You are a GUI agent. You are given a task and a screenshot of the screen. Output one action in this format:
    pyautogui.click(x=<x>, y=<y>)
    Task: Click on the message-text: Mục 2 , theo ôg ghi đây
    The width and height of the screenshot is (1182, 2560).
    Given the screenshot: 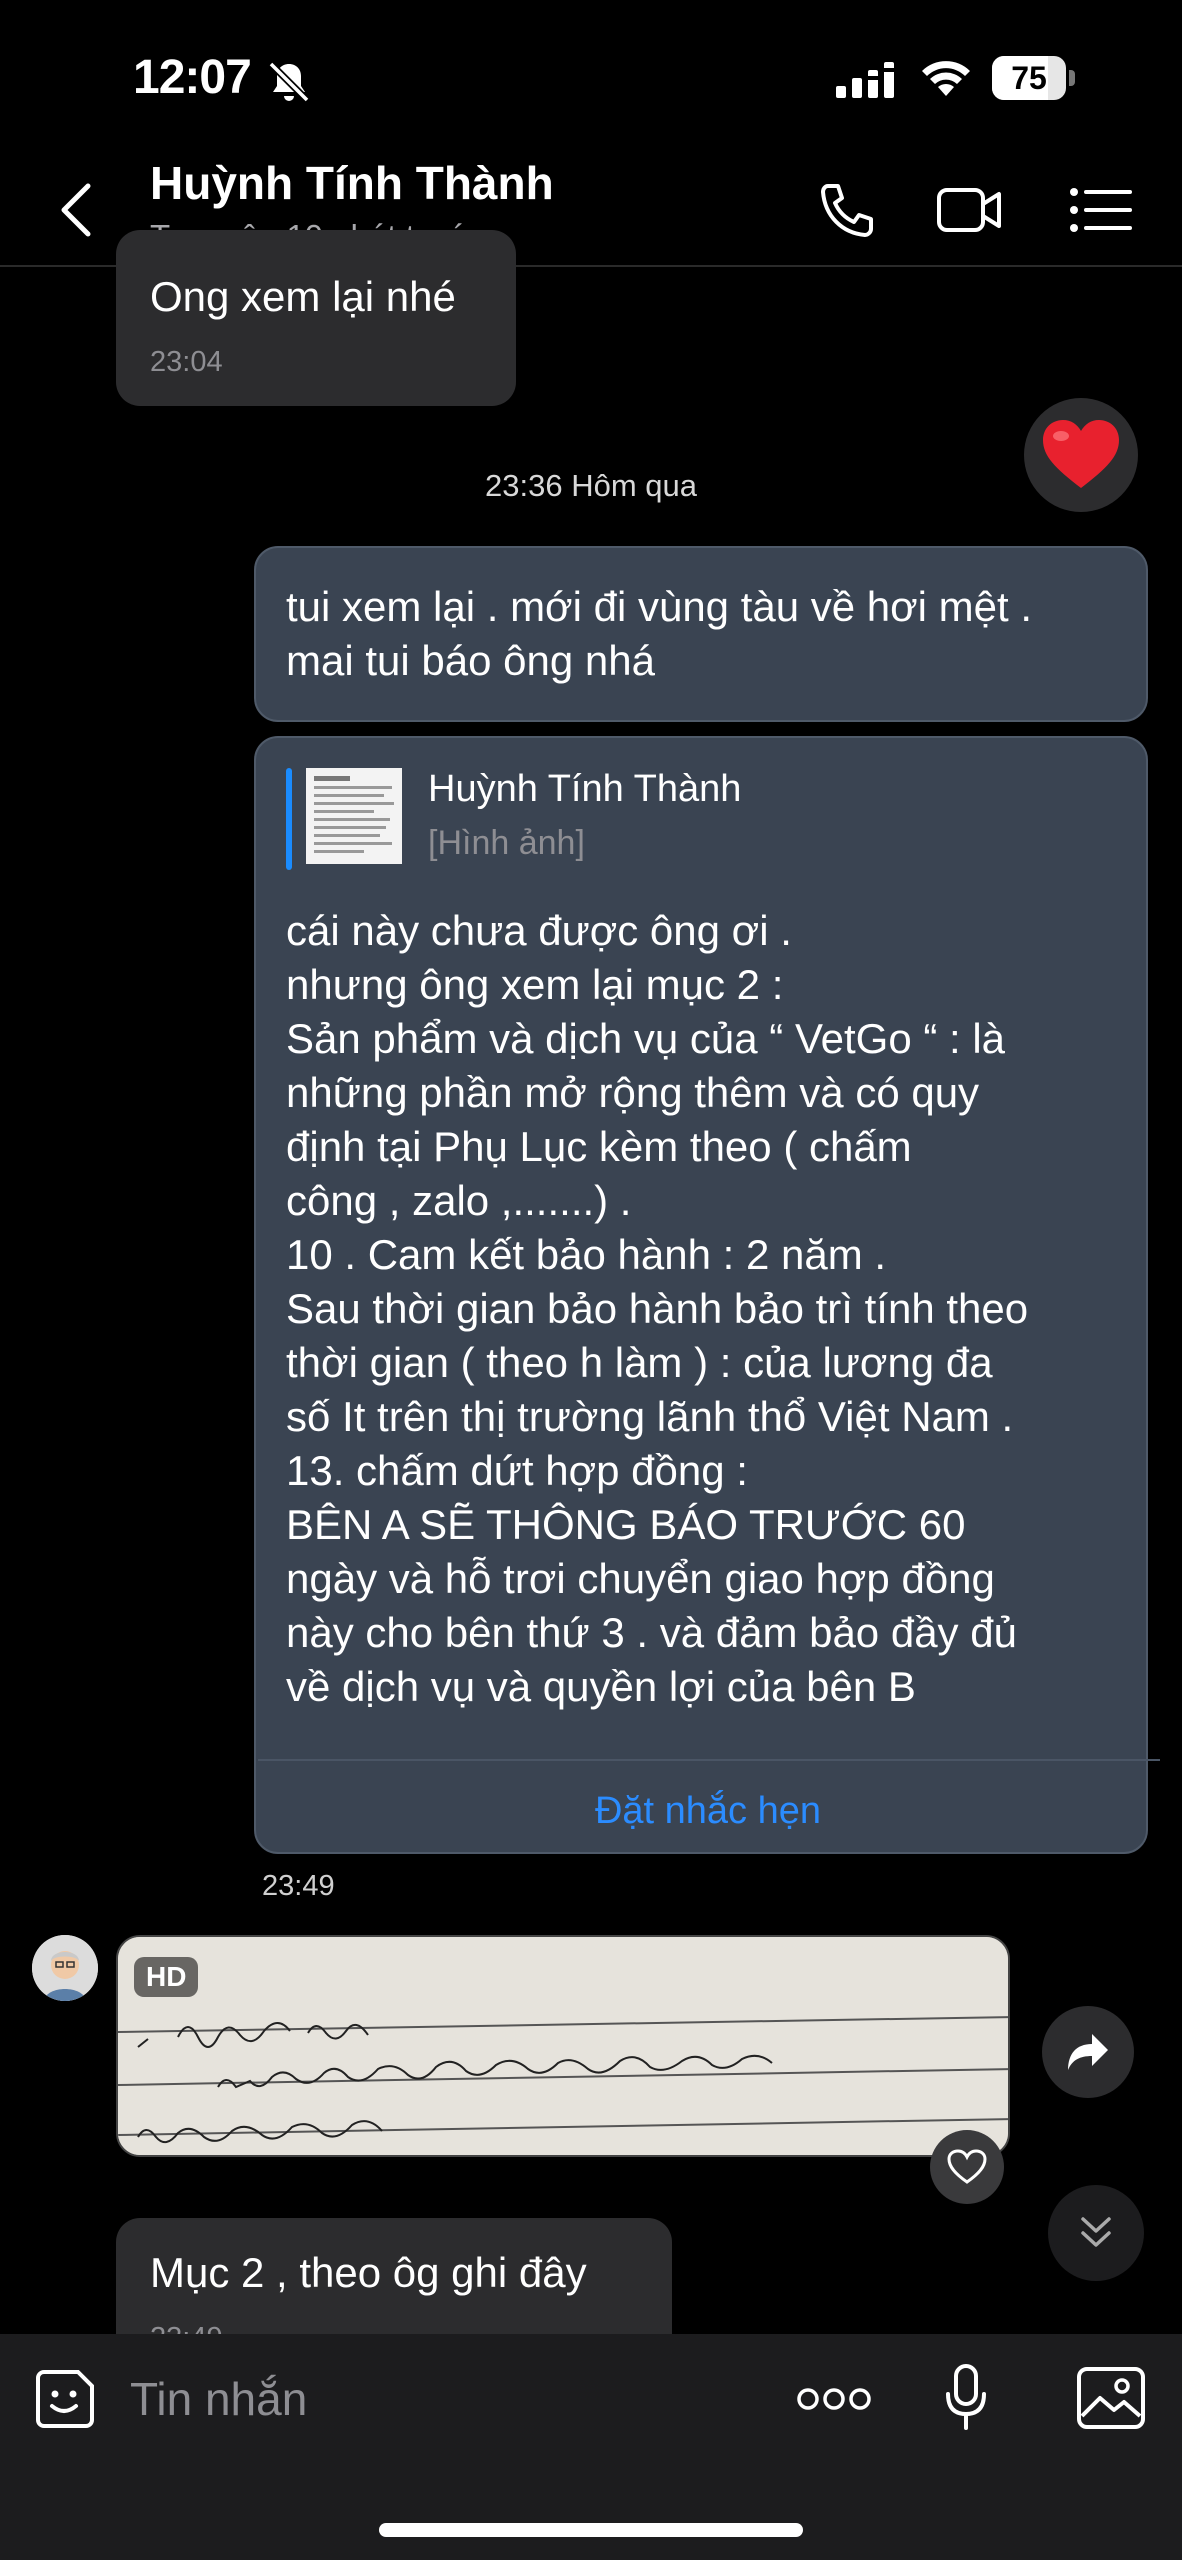 What is the action you would take?
    pyautogui.click(x=368, y=2272)
    